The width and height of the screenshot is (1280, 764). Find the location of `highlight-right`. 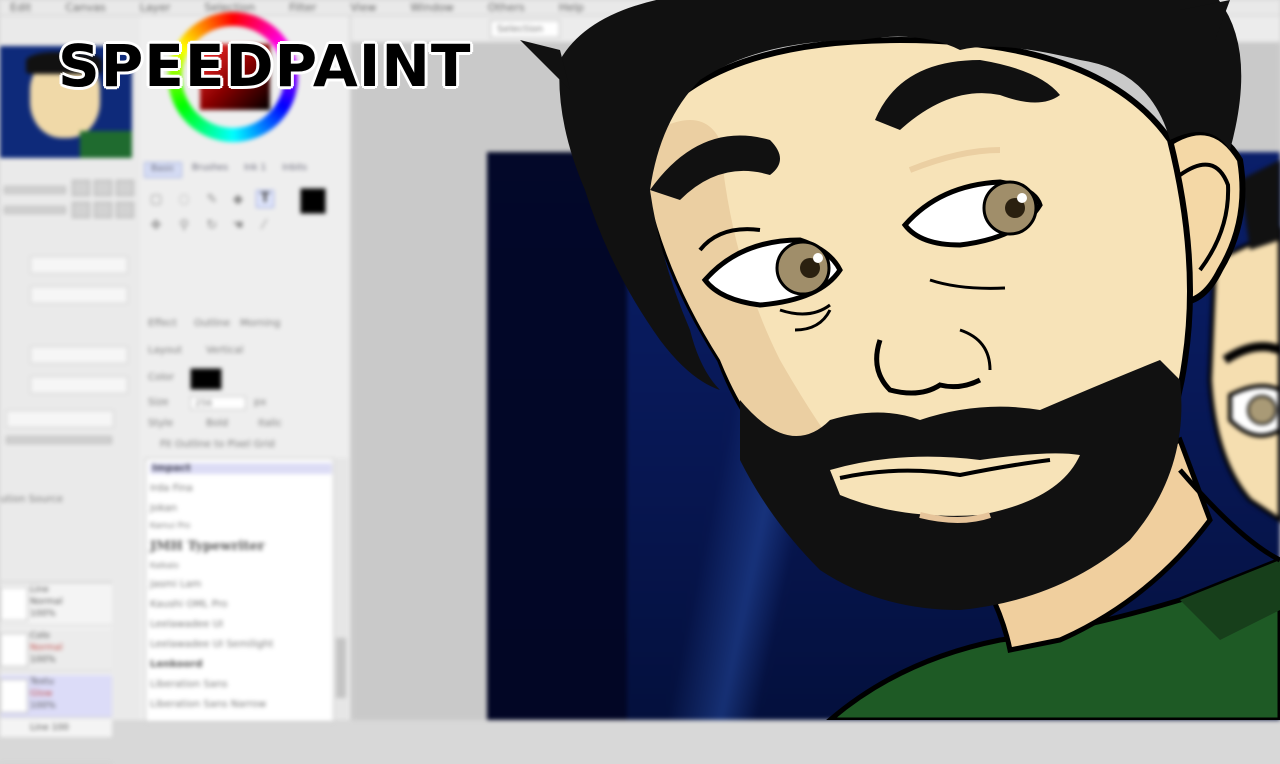

highlight-right is located at coordinates (1022, 198).